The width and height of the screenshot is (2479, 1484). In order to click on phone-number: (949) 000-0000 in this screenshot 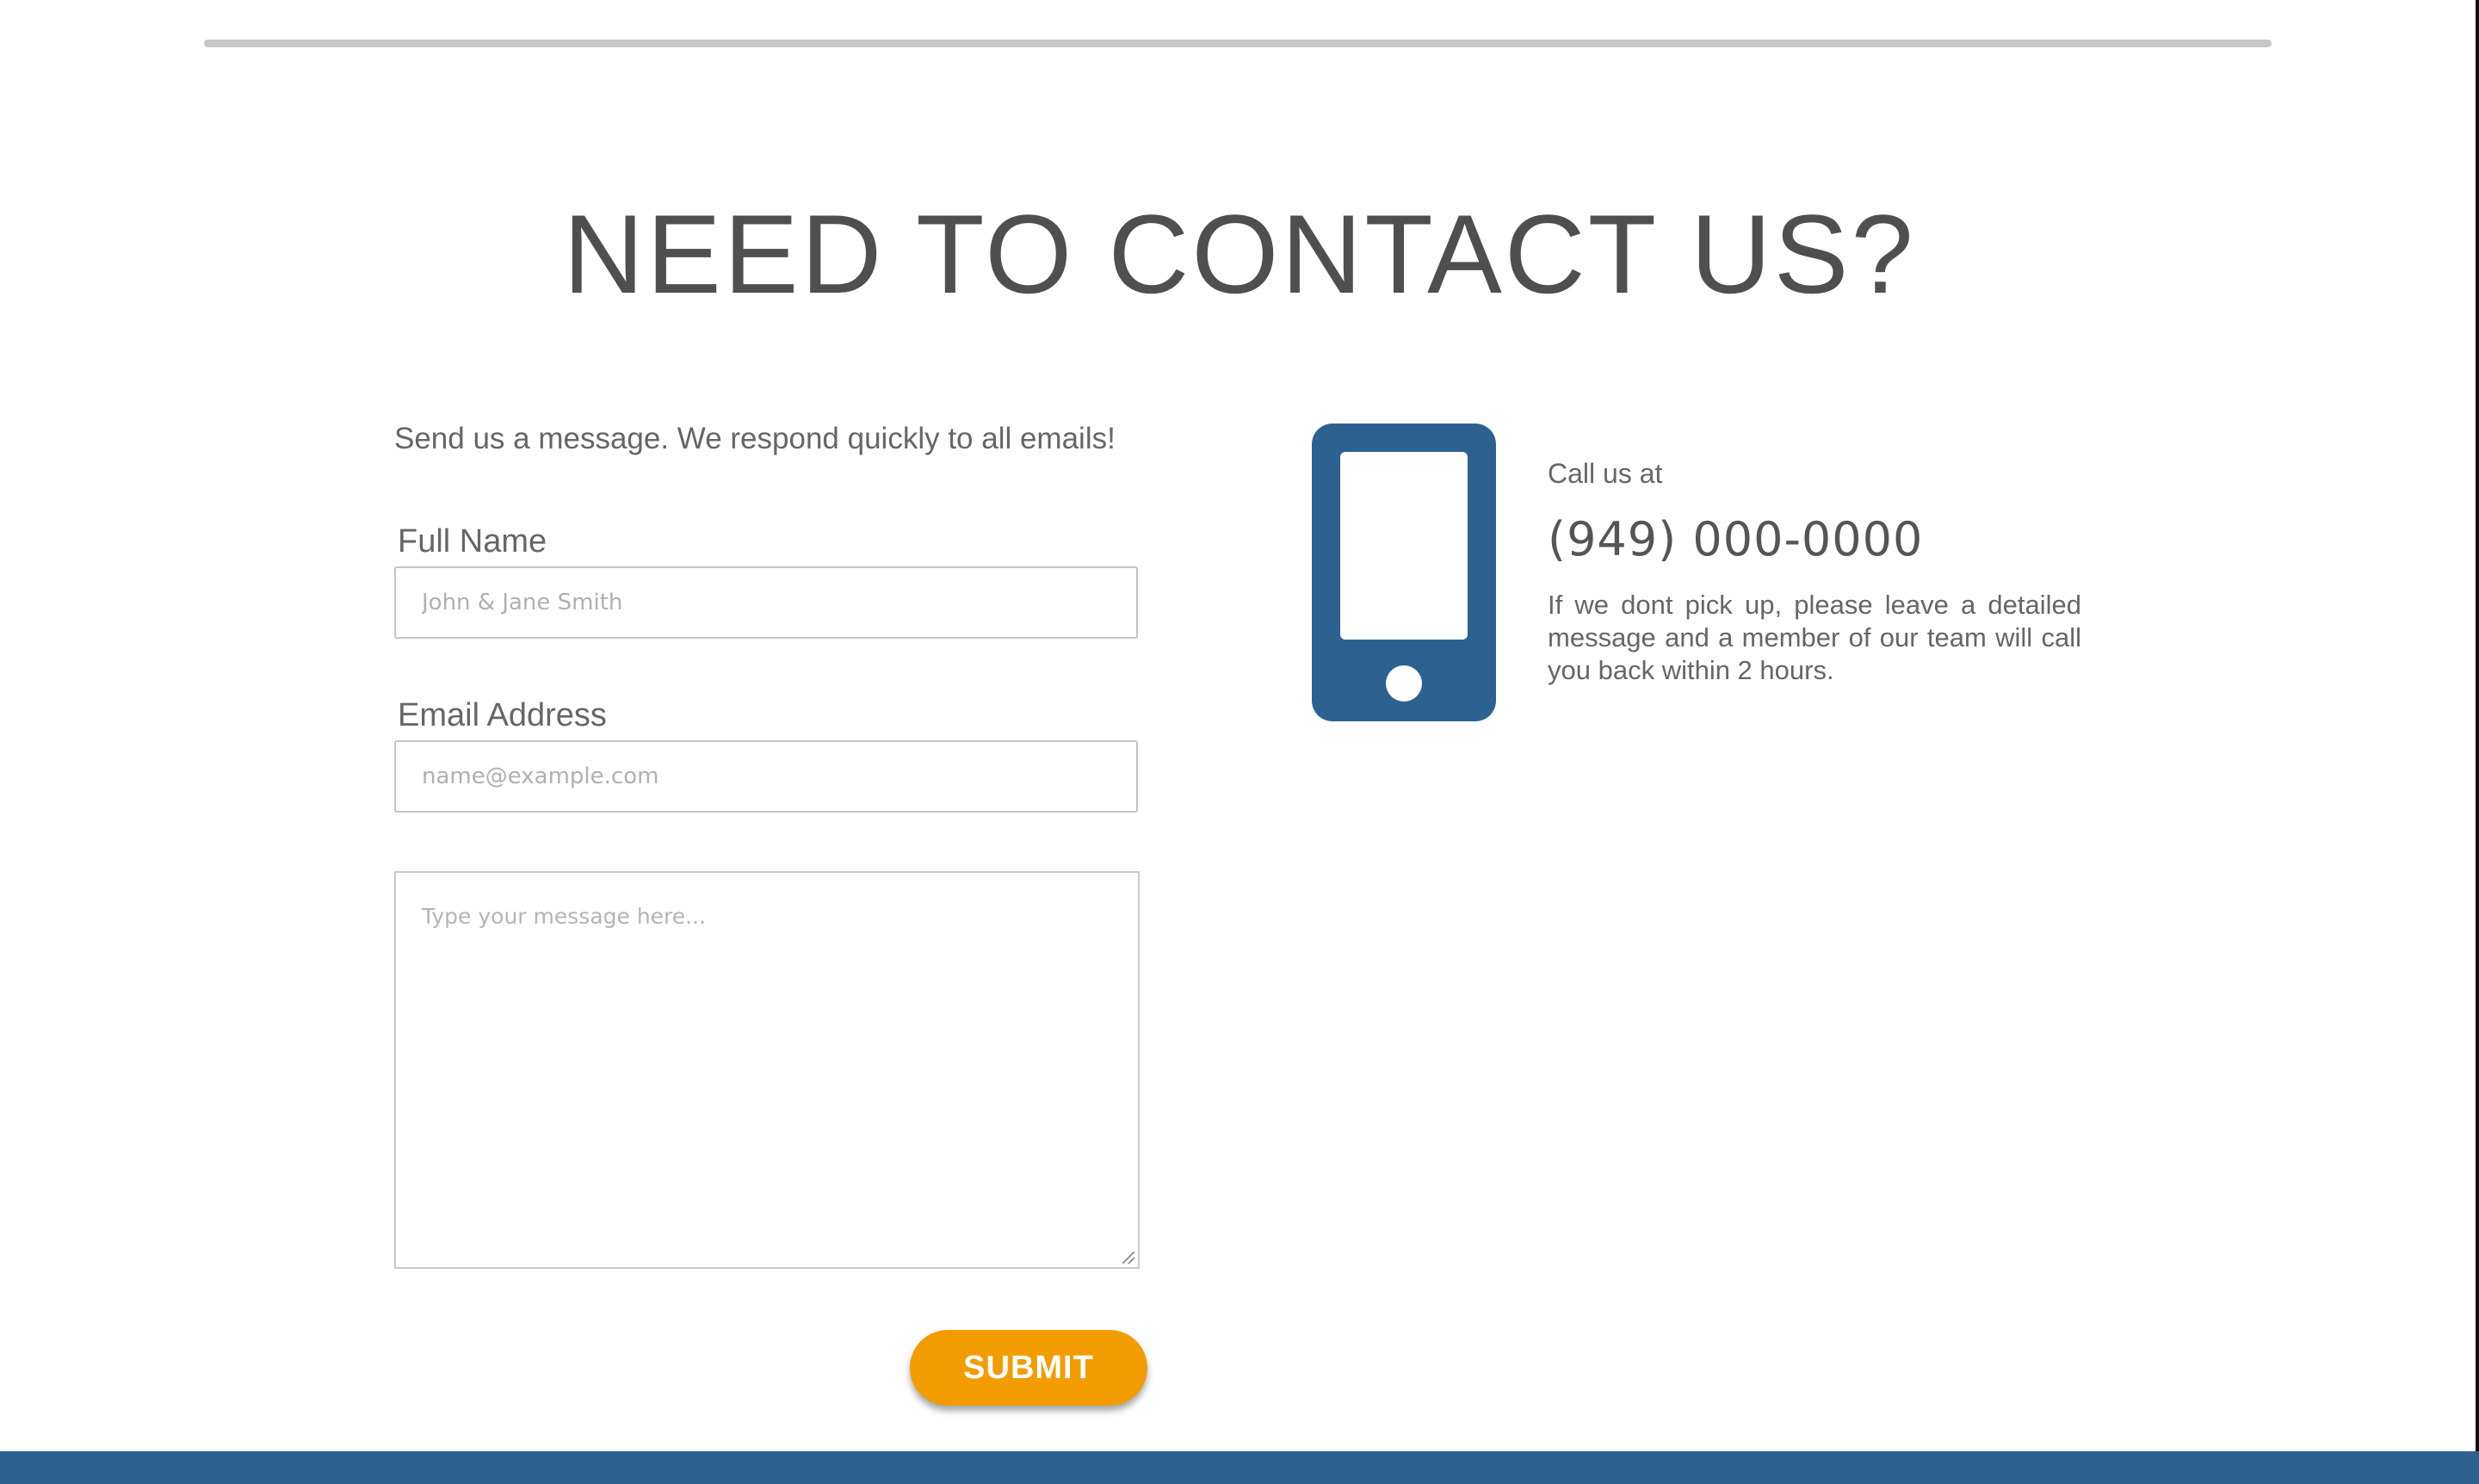, I will do `click(1736, 539)`.